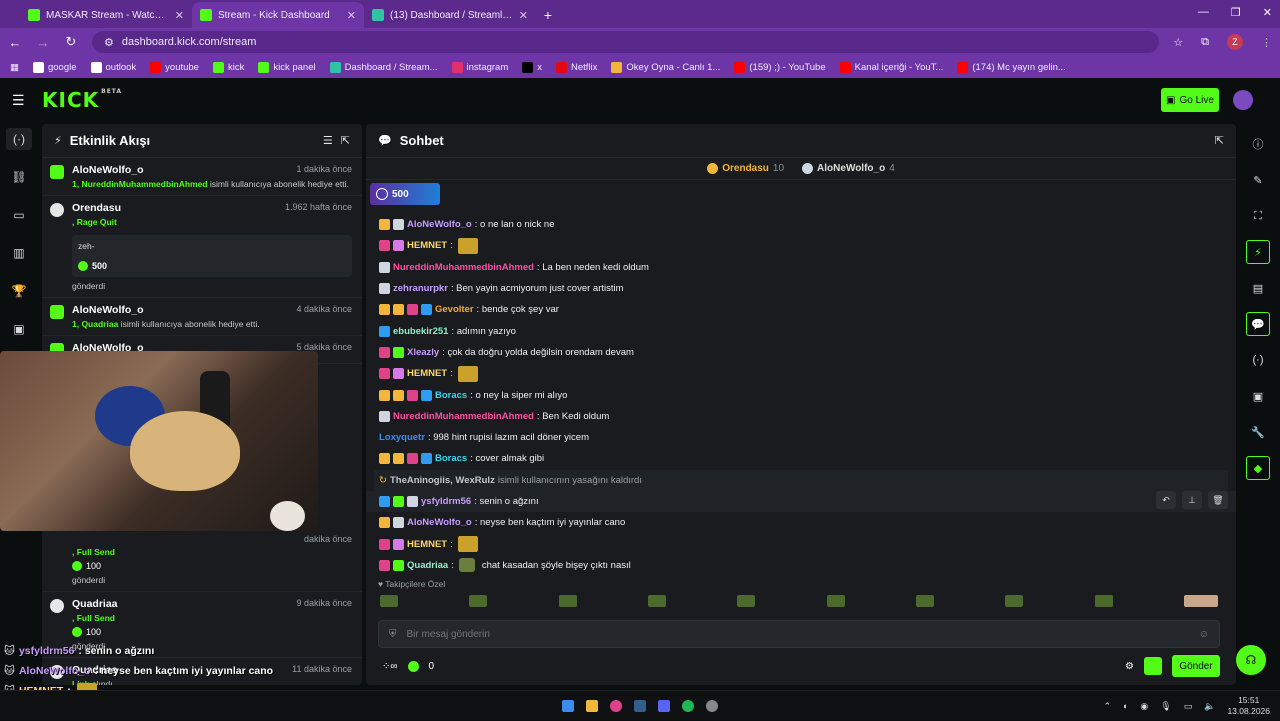  I want to click on chat-username: AloNeWolfo_o, so click(439, 224).